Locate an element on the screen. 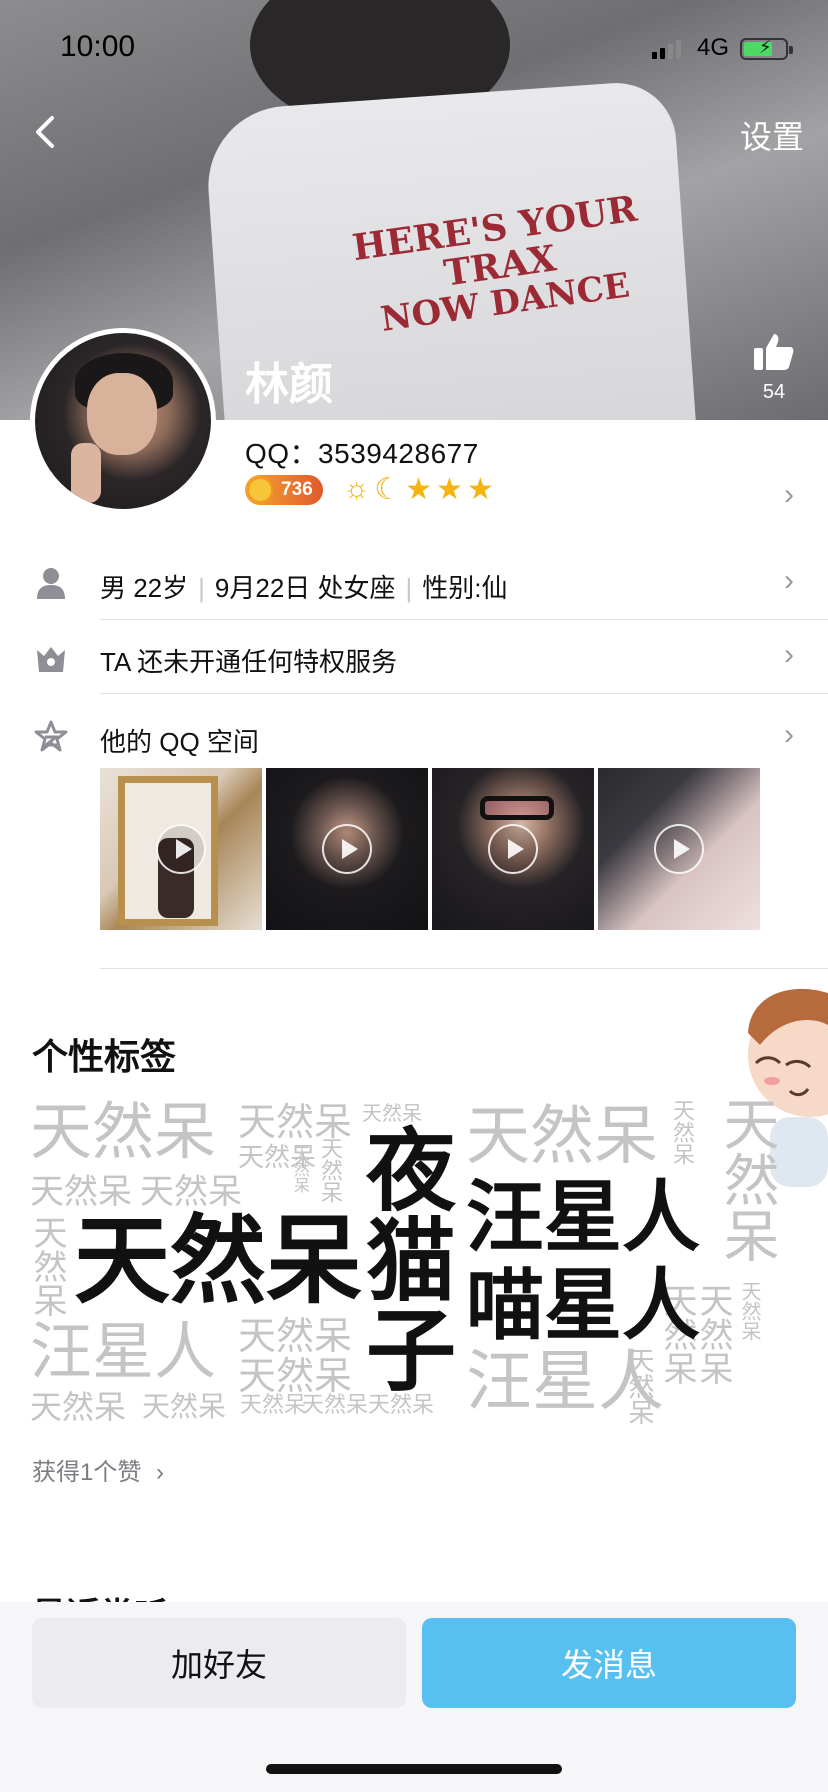  privilege-row: TA 还未开通任何特权服务 › is located at coordinates (414, 657).